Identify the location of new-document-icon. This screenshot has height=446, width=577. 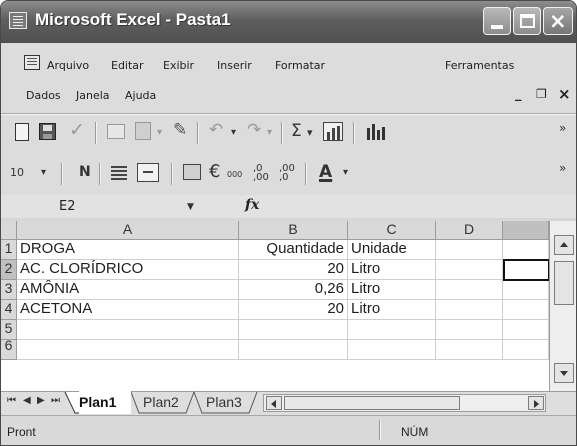
(22, 132).